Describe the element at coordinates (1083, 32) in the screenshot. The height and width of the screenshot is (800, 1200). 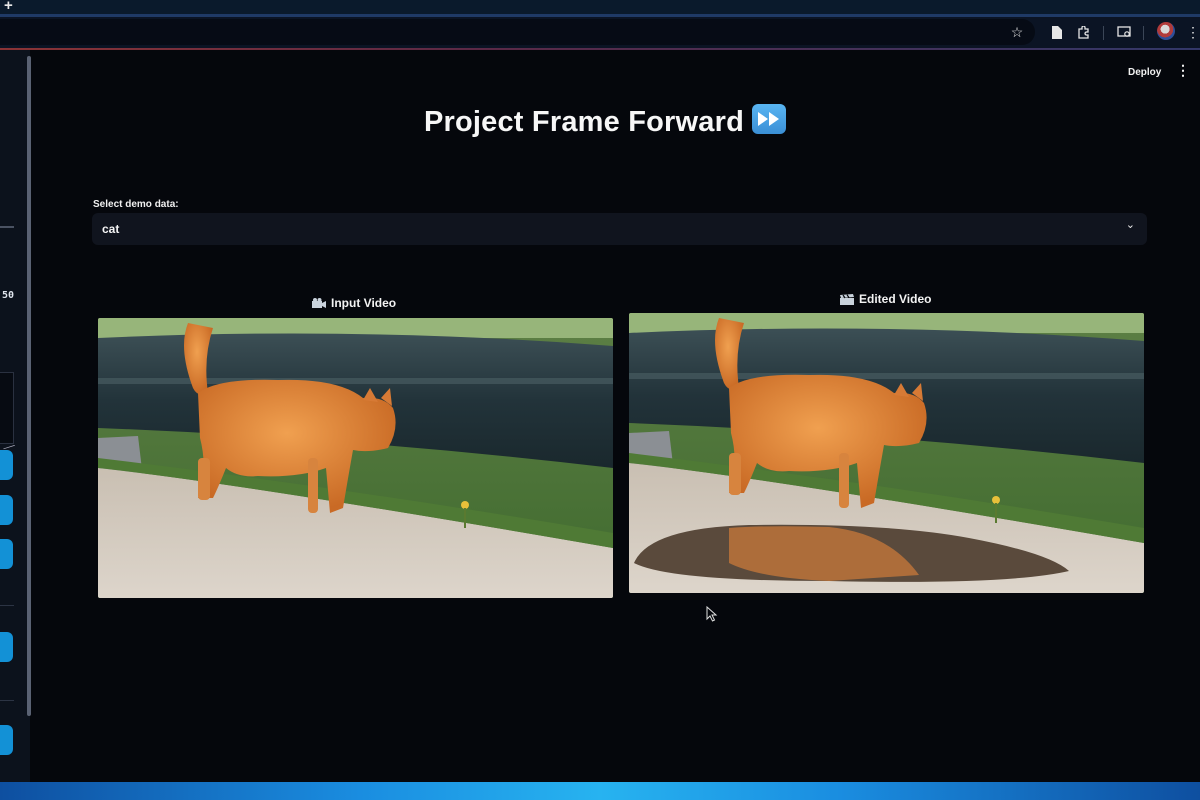
I see `extensions-icon` at that location.